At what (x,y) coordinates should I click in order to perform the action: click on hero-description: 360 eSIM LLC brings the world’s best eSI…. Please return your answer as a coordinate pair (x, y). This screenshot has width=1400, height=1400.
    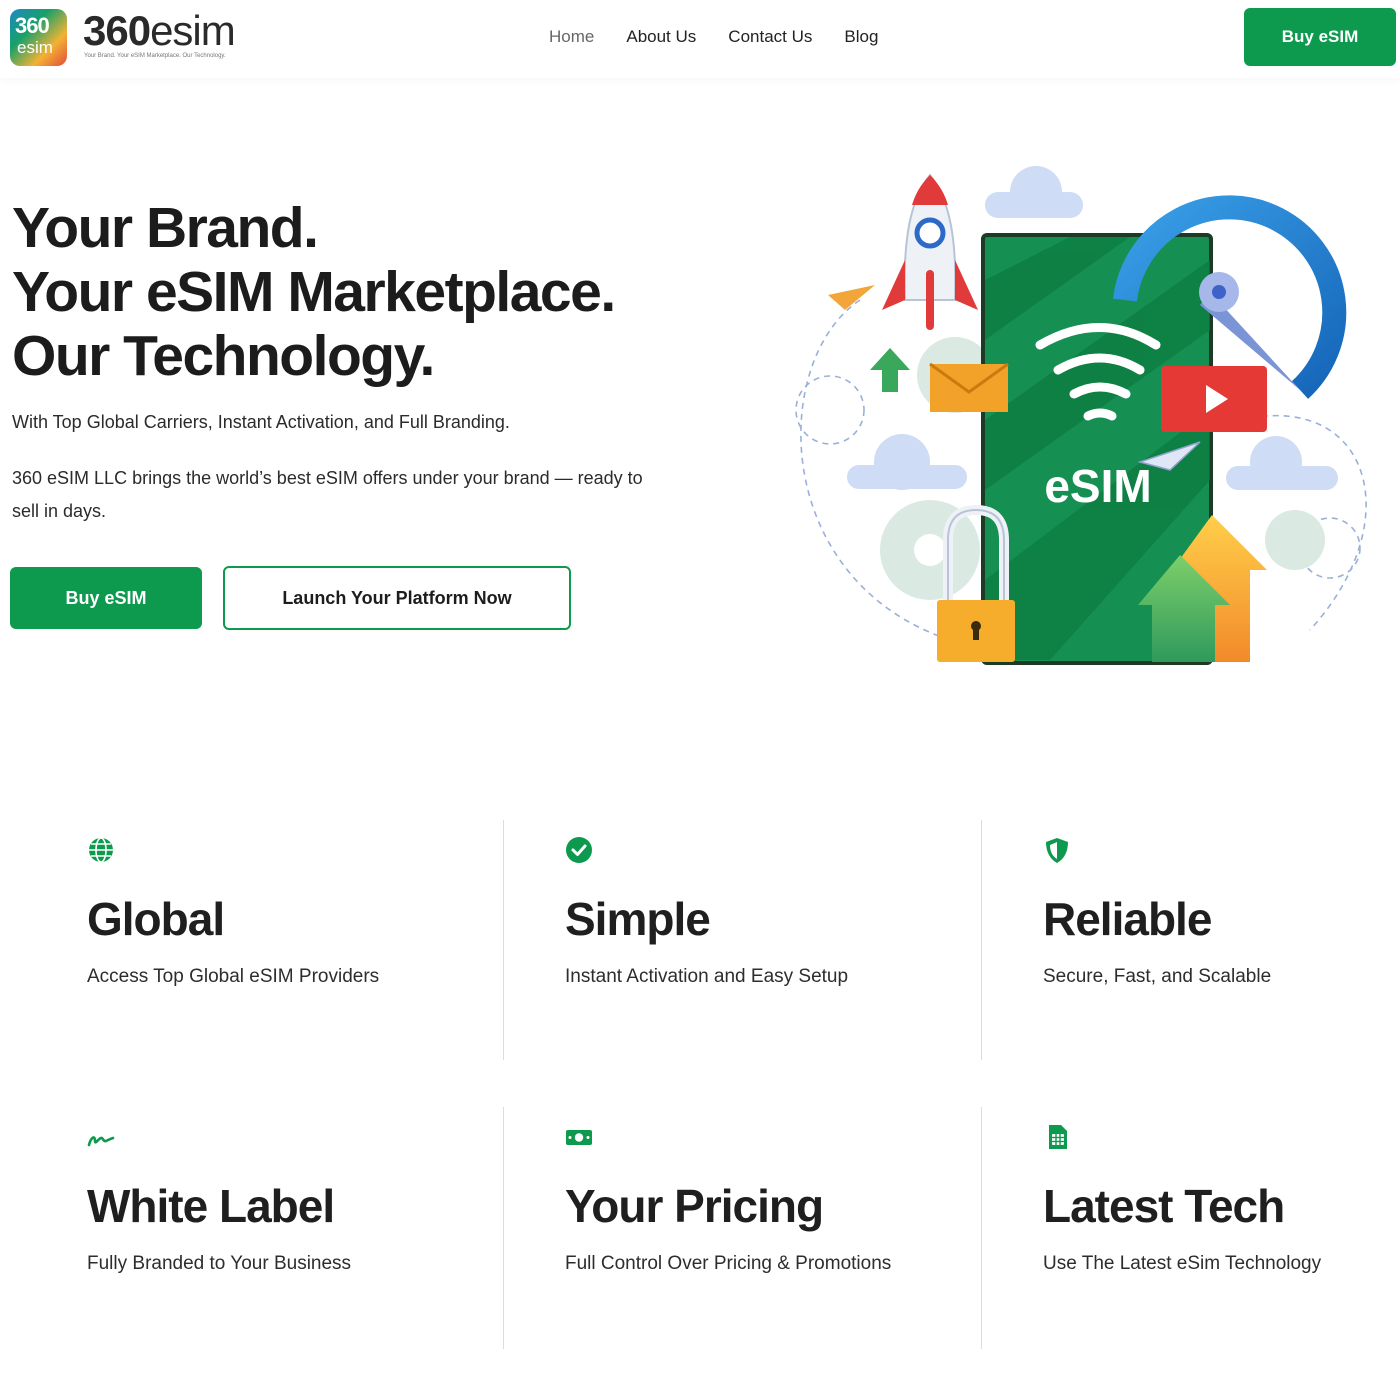
    Looking at the image, I should click on (327, 494).